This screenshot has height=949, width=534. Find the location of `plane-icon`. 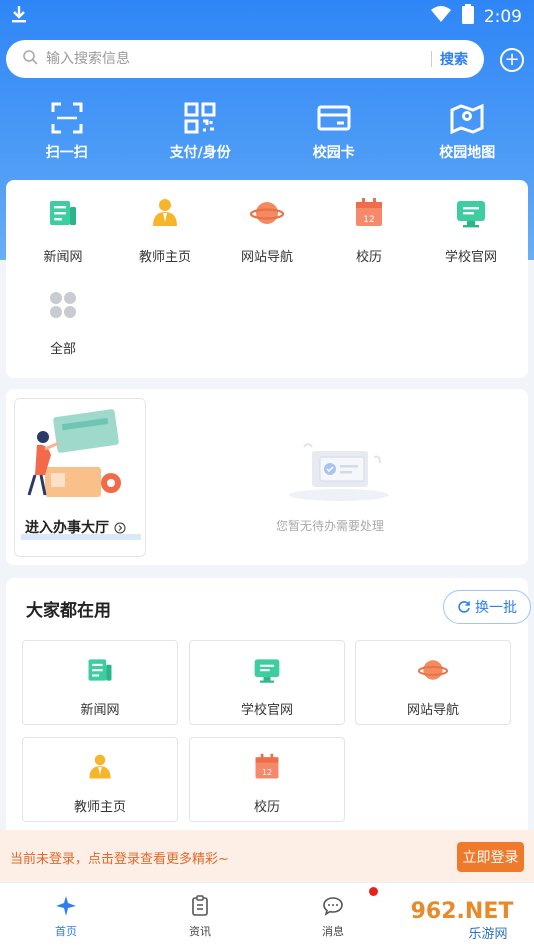

plane-icon is located at coordinates (66, 906).